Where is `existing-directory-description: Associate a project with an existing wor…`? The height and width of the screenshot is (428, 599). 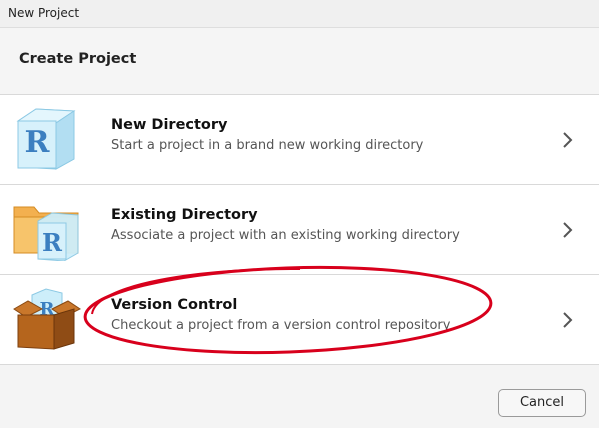 existing-directory-description: Associate a project with an existing wor… is located at coordinates (285, 235).